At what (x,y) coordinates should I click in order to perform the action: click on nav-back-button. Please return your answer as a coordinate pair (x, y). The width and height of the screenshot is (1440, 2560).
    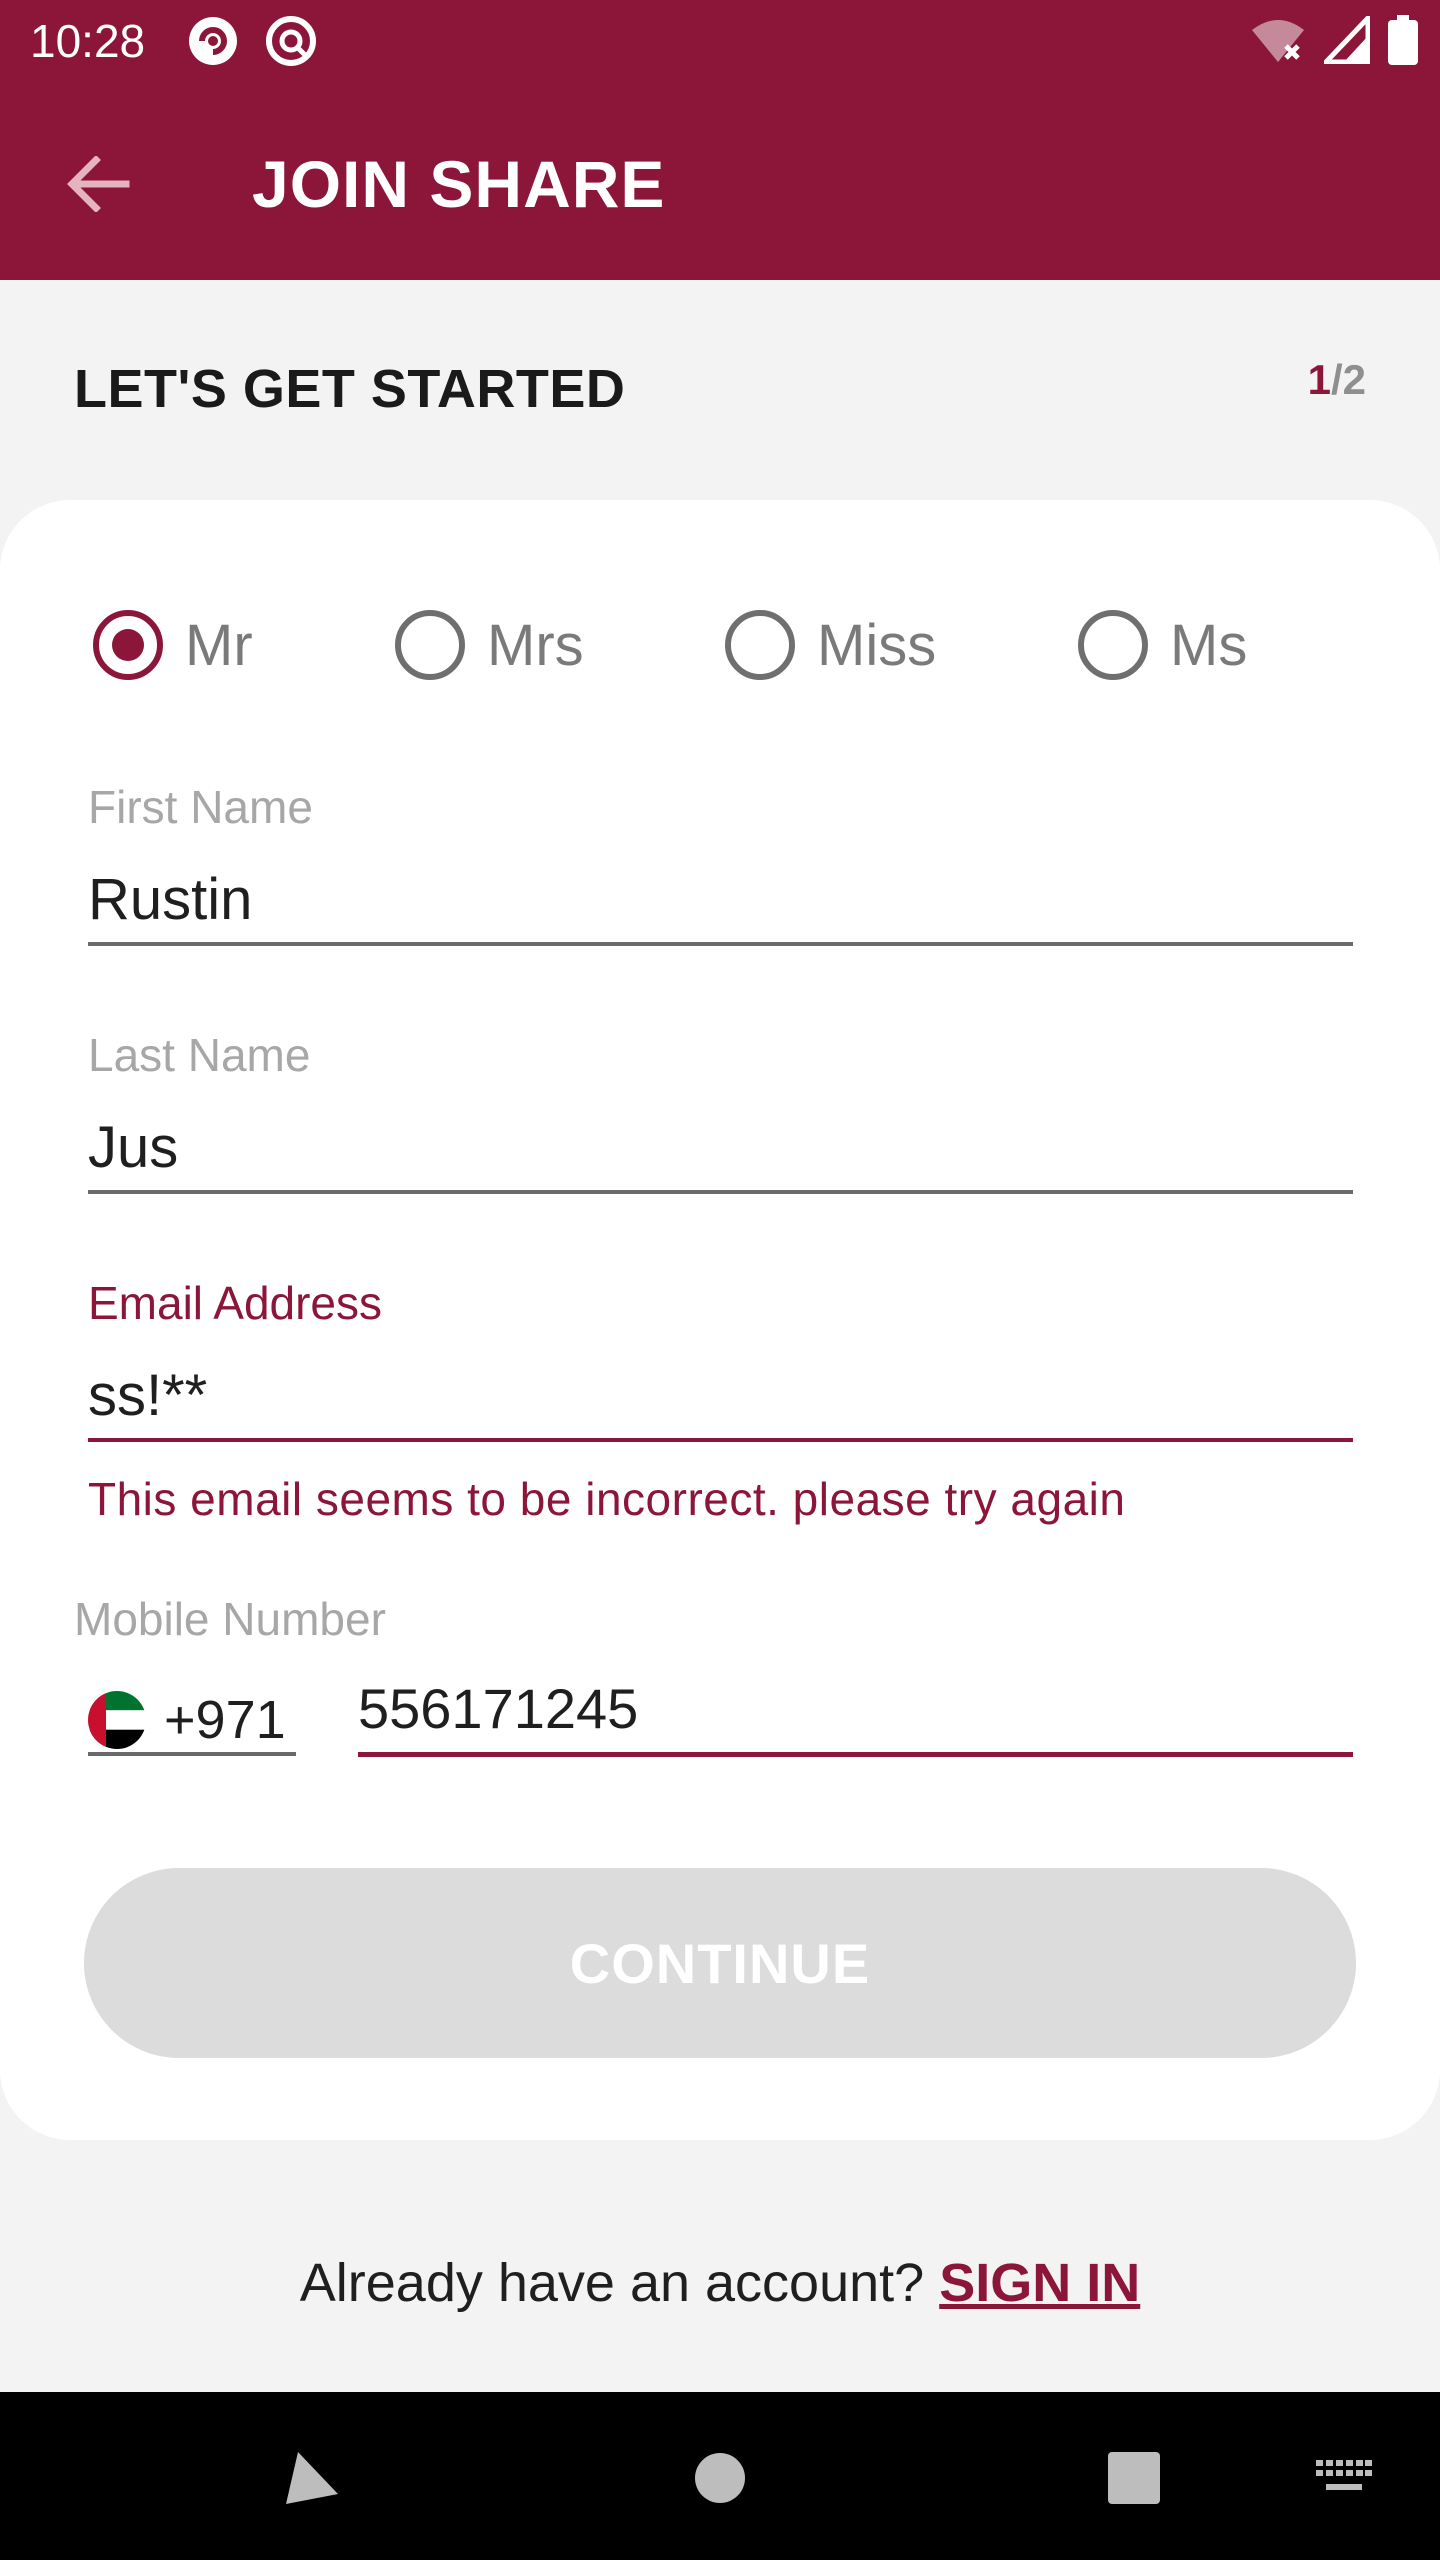
    Looking at the image, I should click on (310, 2478).